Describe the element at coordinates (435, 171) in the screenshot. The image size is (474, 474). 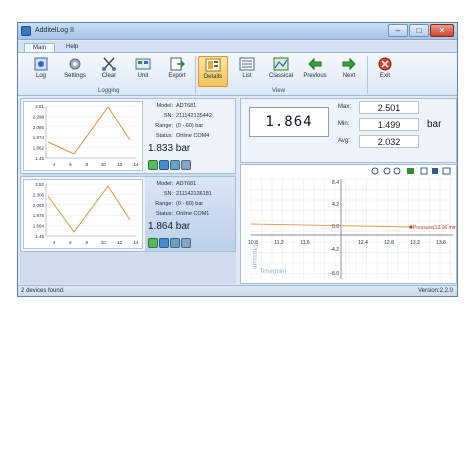
I see `save-icon` at that location.